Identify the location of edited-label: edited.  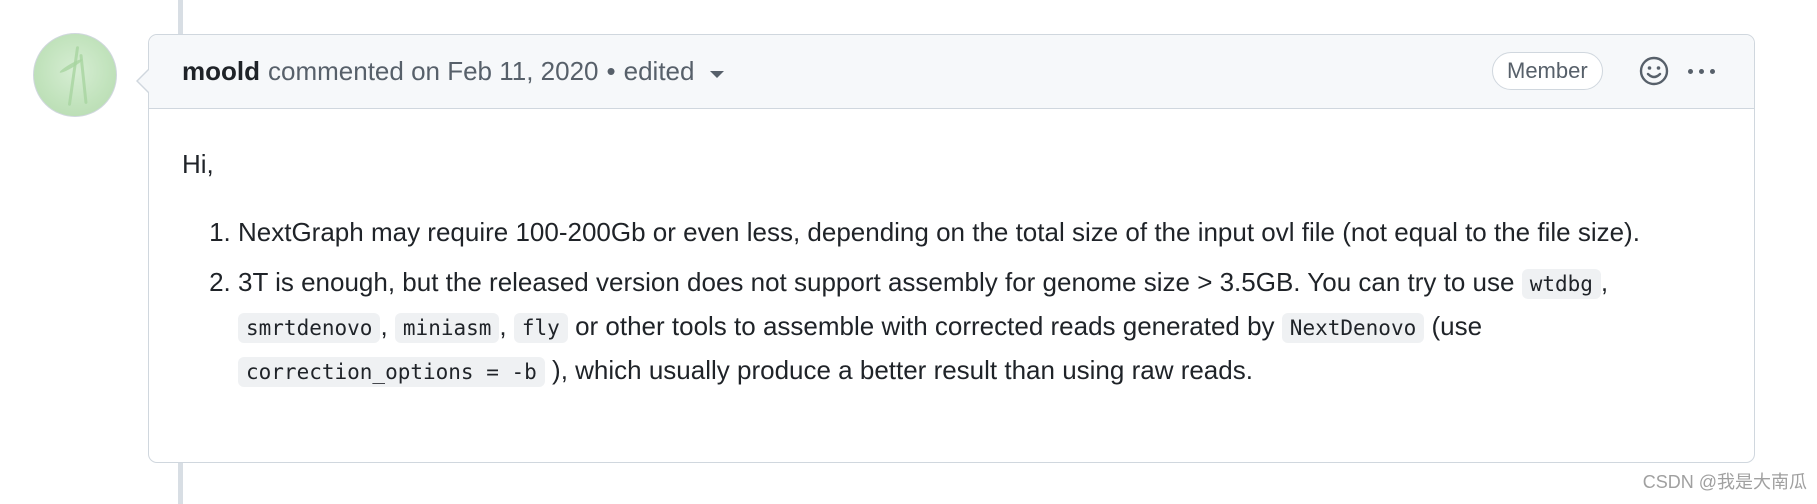
(659, 71).